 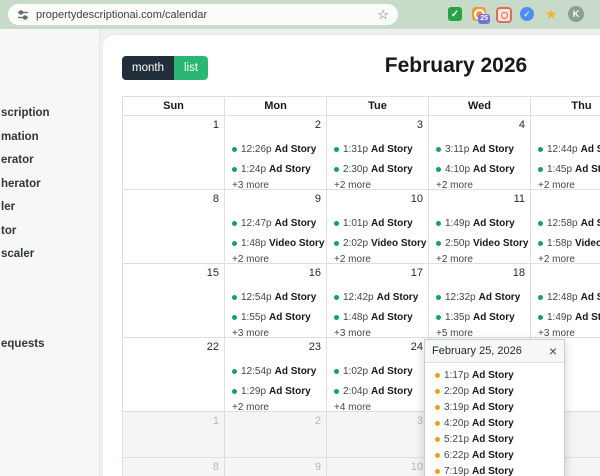 I want to click on calendar-event: 1:48p Video Story, so click(x=275, y=243).